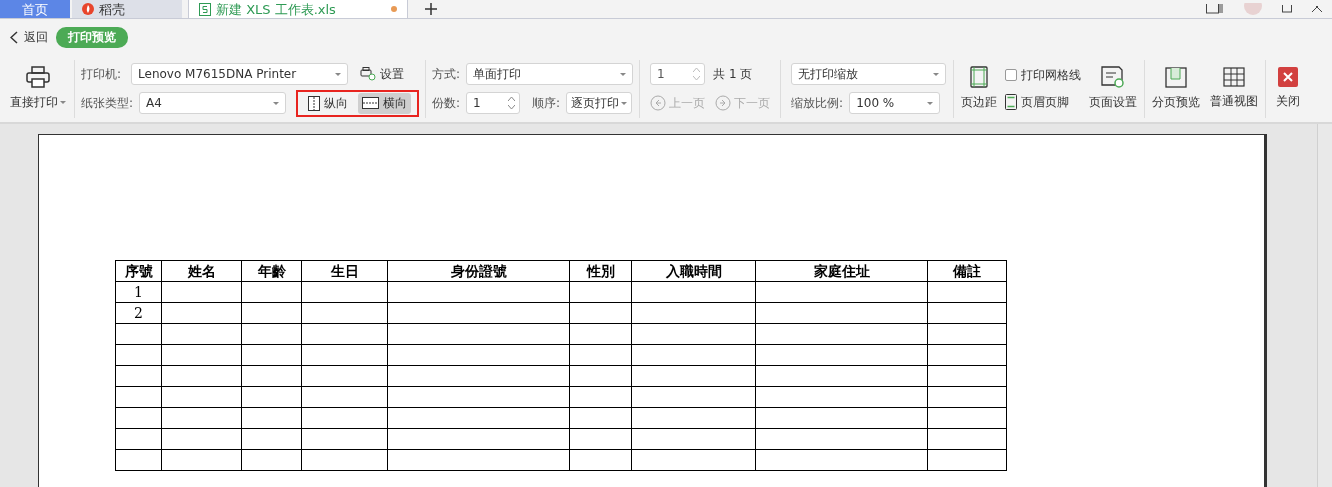 This screenshot has height=487, width=1332. What do you see at coordinates (138, 292) in the screenshot?
I see `table-cell: 1` at bounding box center [138, 292].